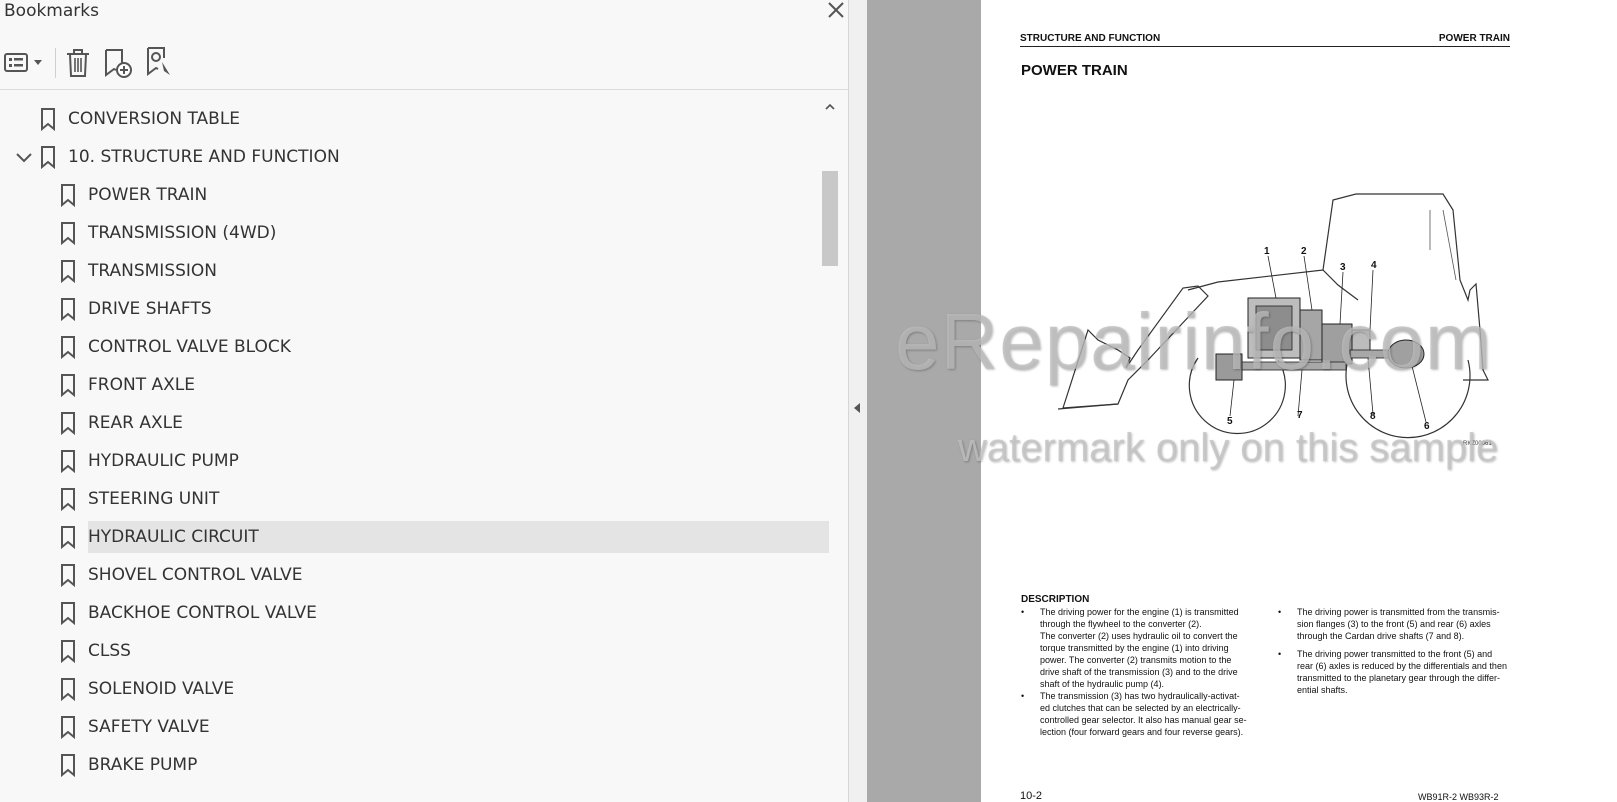 The height and width of the screenshot is (802, 1617). I want to click on bookmark-item: BRAKE PUMP, so click(438, 765).